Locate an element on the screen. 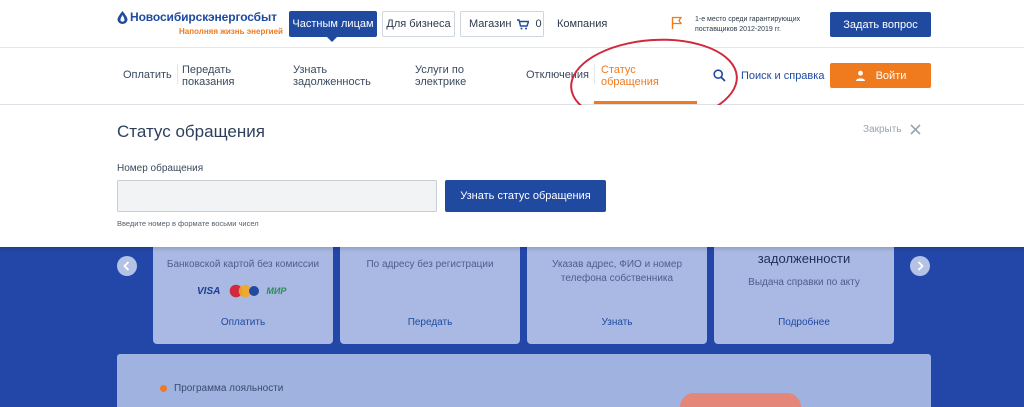 The height and width of the screenshot is (407, 1024). submit-readings-link: Передать is located at coordinates (430, 322).